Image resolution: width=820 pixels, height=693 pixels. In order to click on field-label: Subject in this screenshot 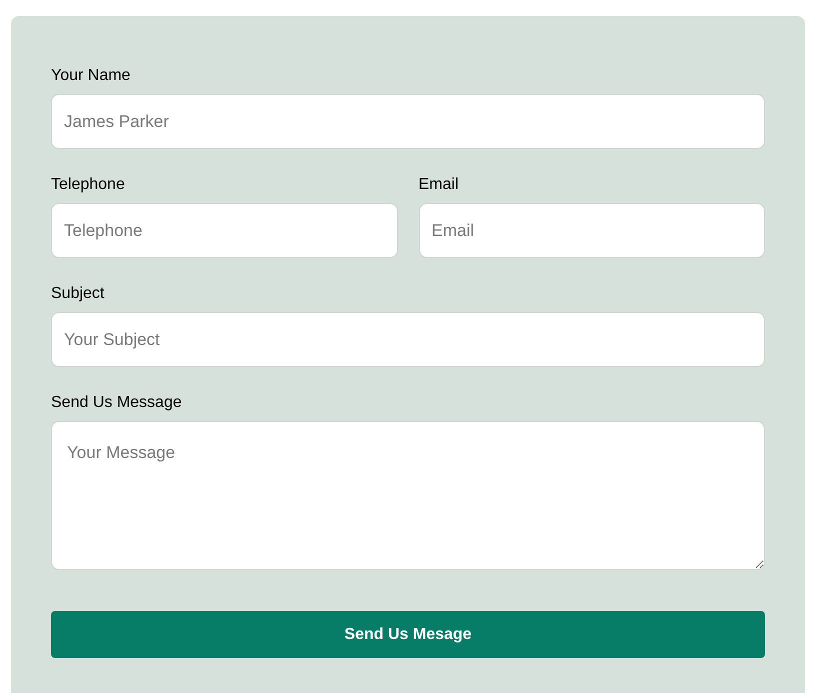, I will do `click(77, 294)`.